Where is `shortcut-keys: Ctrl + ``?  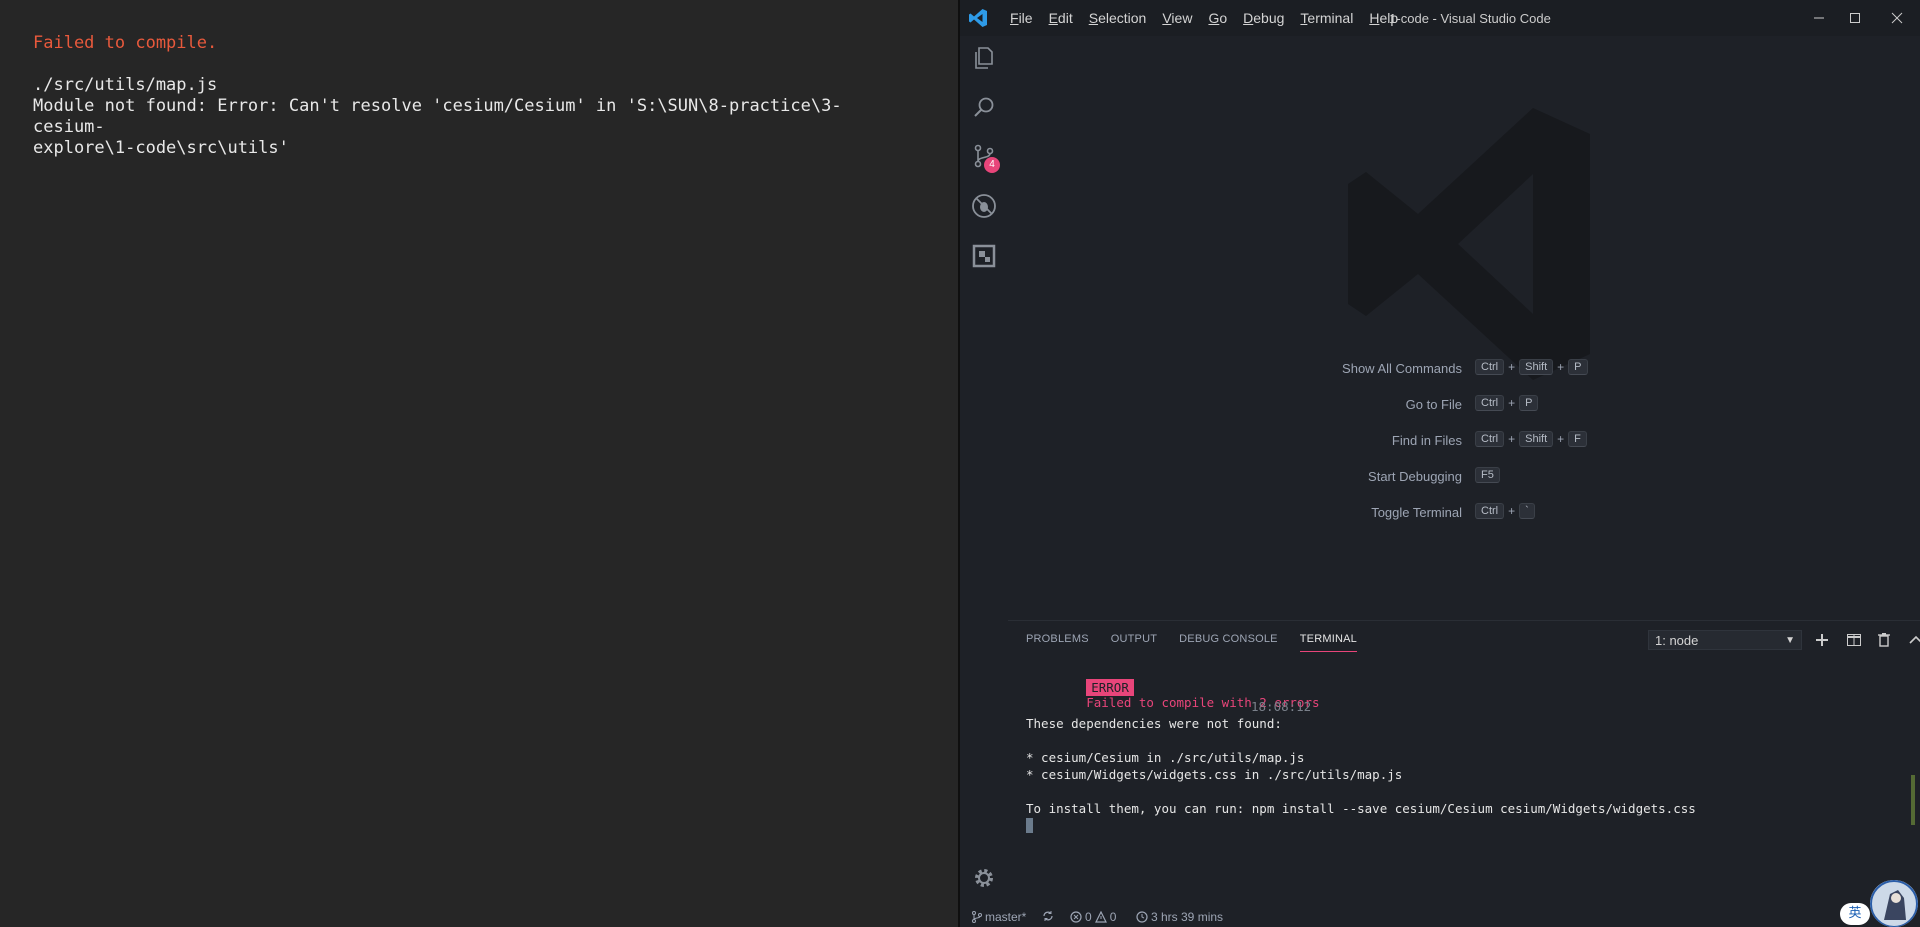 shortcut-keys: Ctrl + ` is located at coordinates (1505, 511).